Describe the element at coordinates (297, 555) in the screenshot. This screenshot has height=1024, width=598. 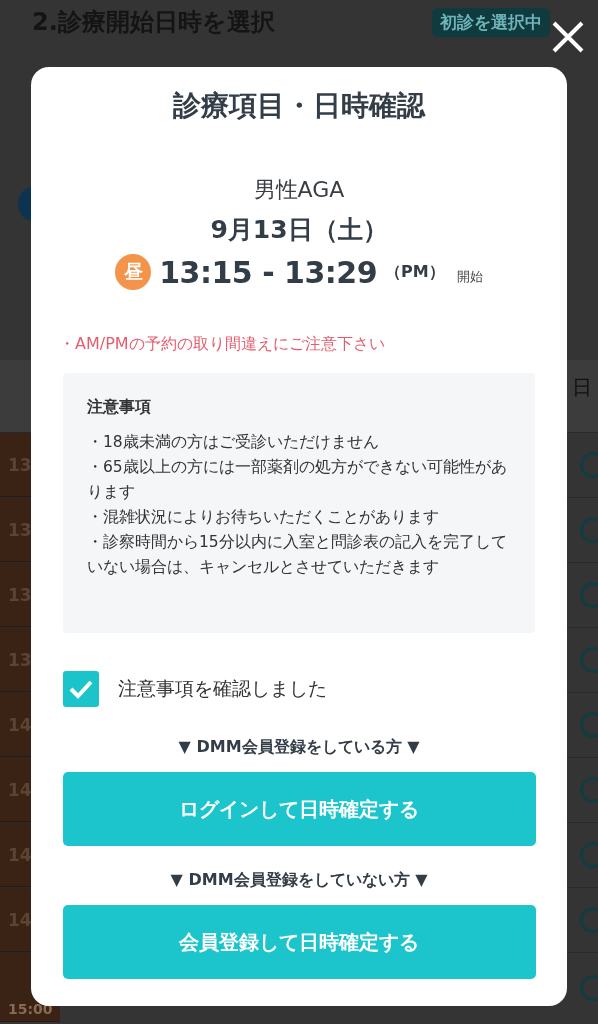
I see `notice-item: ・診察時間から15分以内に入室と問診表の記入を完了していない場合は、キャンセルとさせていただきます` at that location.